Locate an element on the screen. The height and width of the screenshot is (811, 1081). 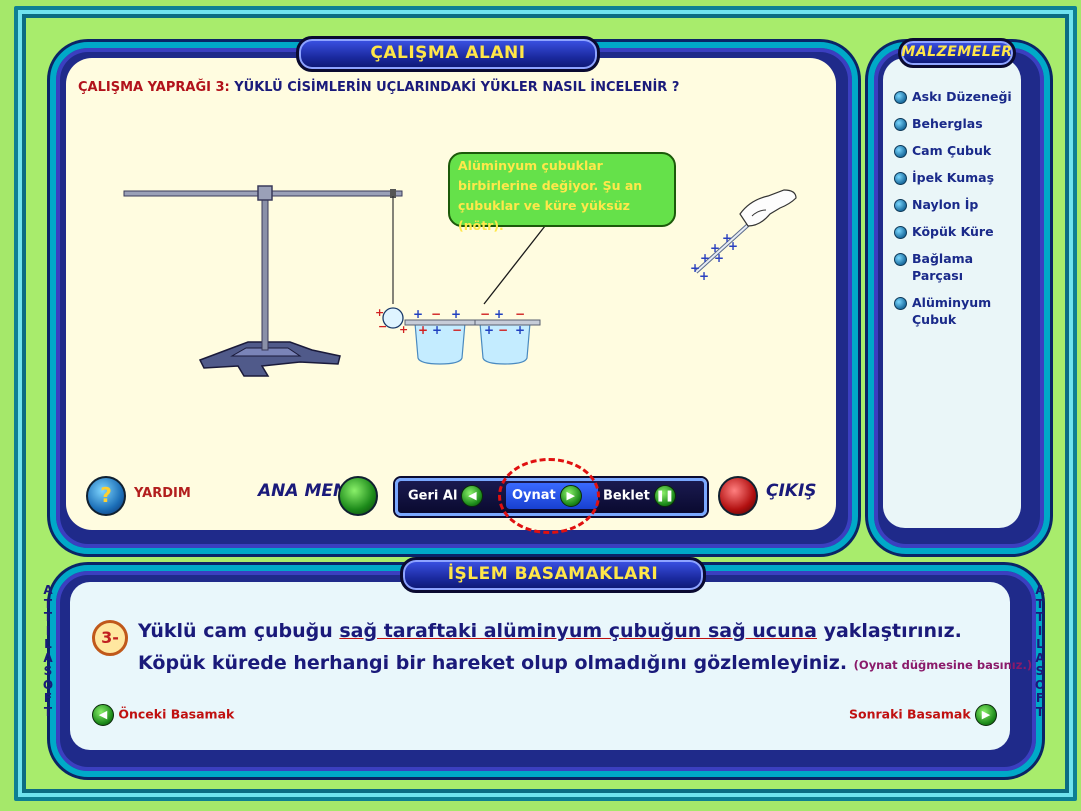
back-arrow-icon: ◀ is located at coordinates (103, 715).